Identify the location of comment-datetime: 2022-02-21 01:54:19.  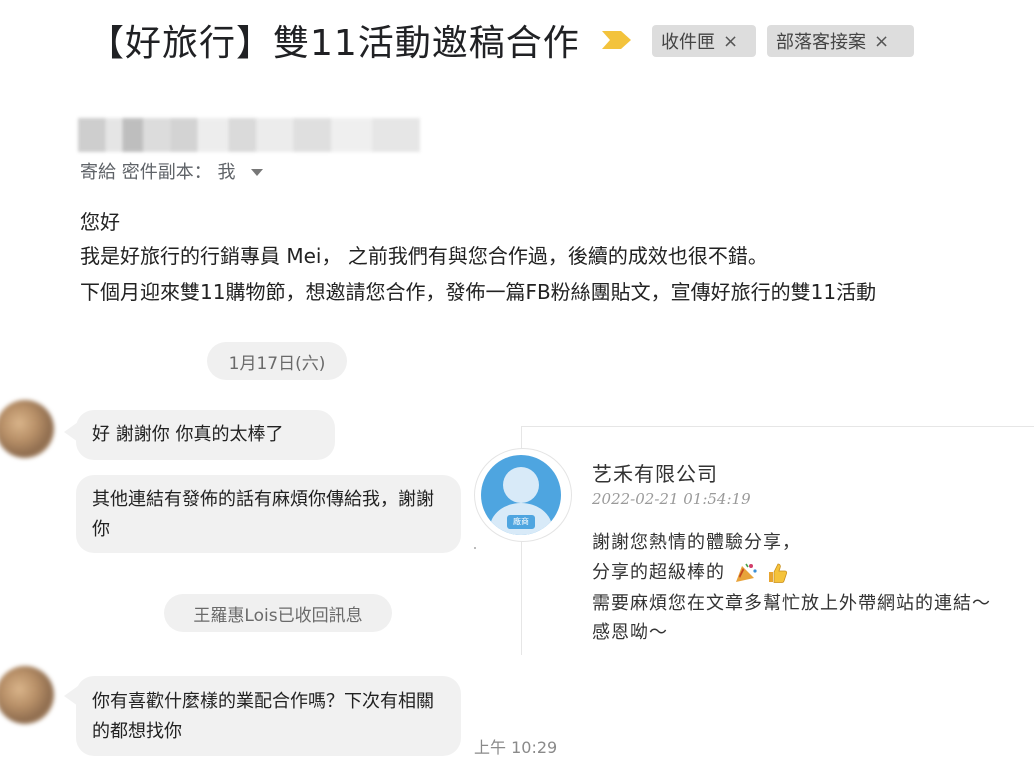
(671, 499).